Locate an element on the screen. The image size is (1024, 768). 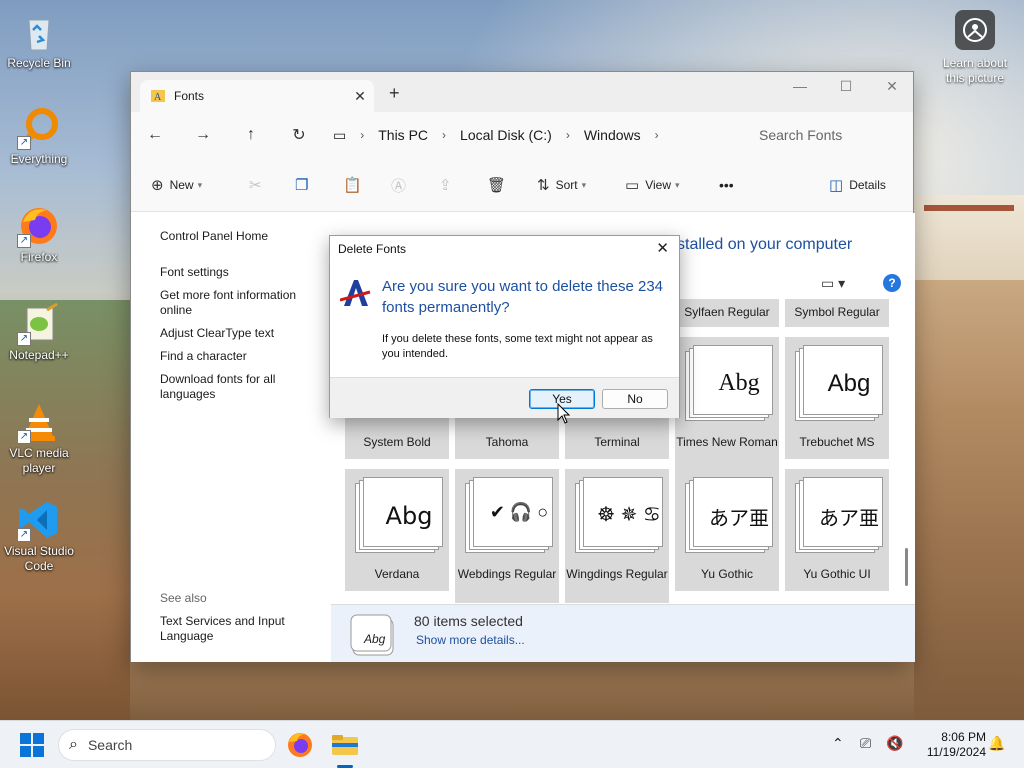
desktop-icon-notepad-plus-plus: ↗ Notepad++ is located at coordinates (39, 332).